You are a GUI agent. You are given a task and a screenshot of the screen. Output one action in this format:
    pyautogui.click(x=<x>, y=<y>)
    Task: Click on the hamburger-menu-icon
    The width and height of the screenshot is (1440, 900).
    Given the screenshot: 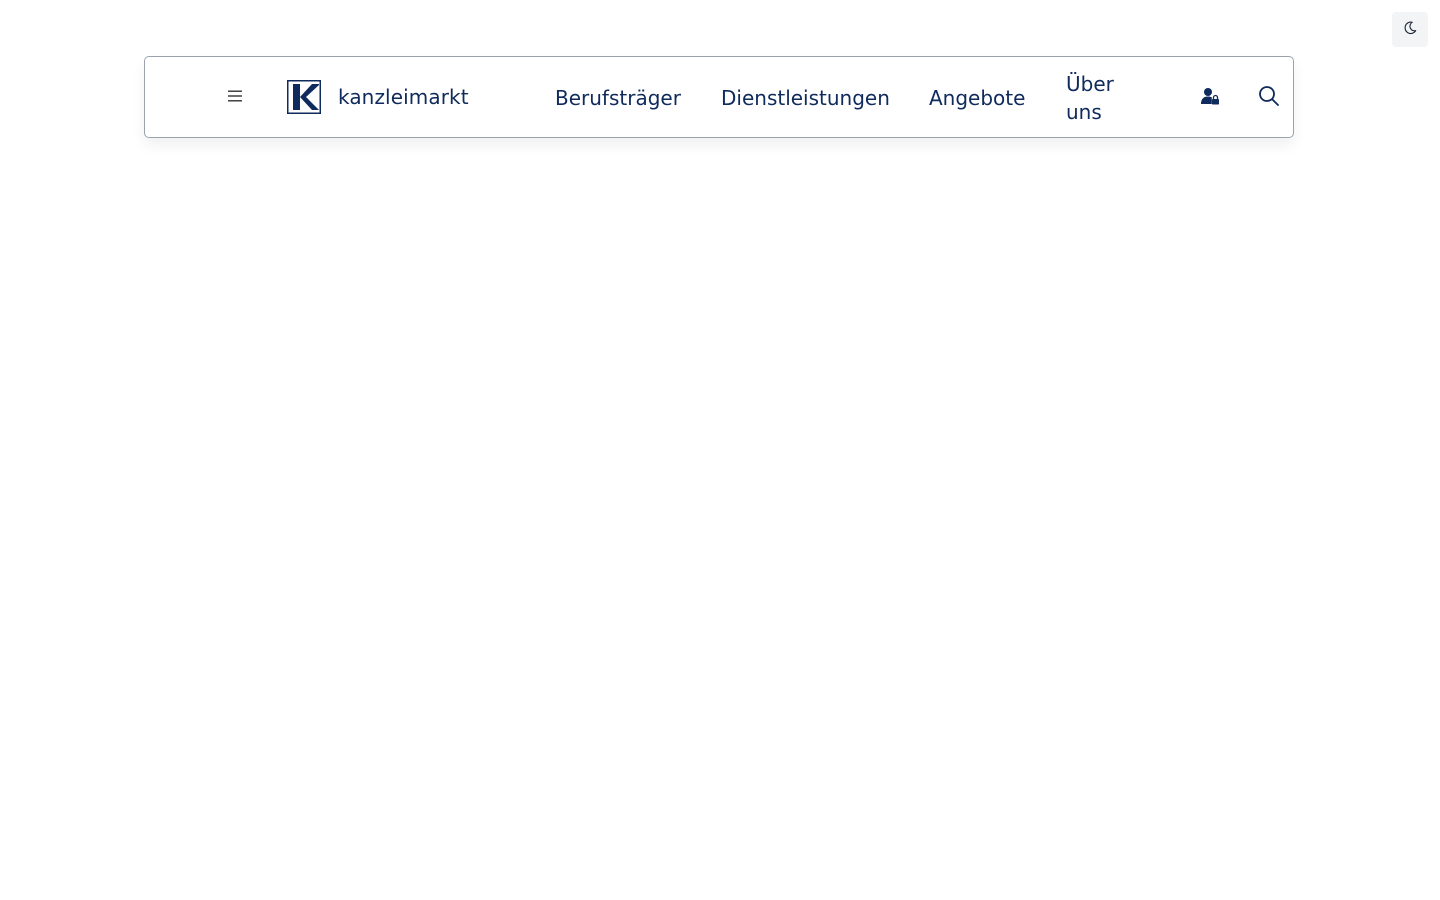 What is the action you would take?
    pyautogui.click(x=235, y=97)
    